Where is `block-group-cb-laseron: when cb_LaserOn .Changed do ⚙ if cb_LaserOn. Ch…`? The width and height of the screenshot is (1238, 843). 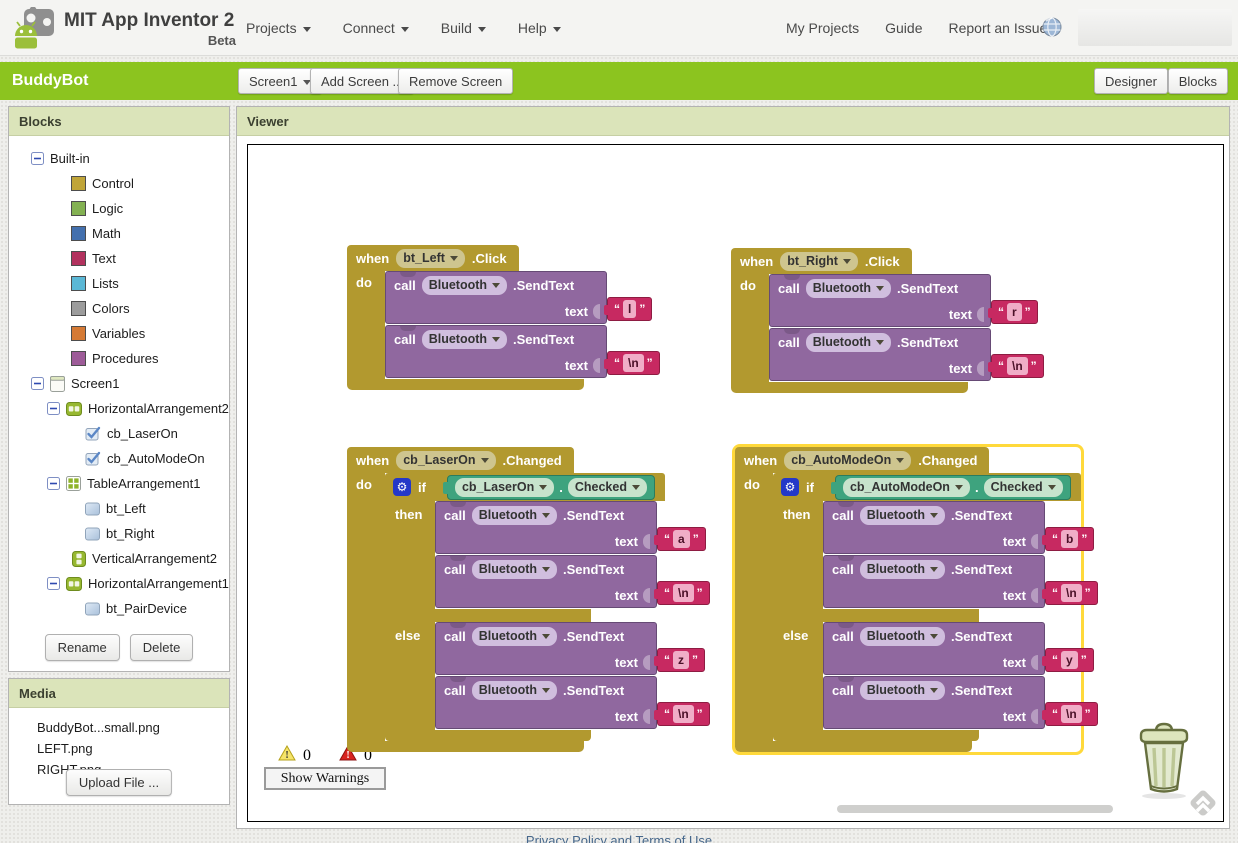
block-group-cb-laseron: when cb_LaserOn .Changed do ⚙ if cb_LaserOn. Ch… is located at coordinates (528, 599).